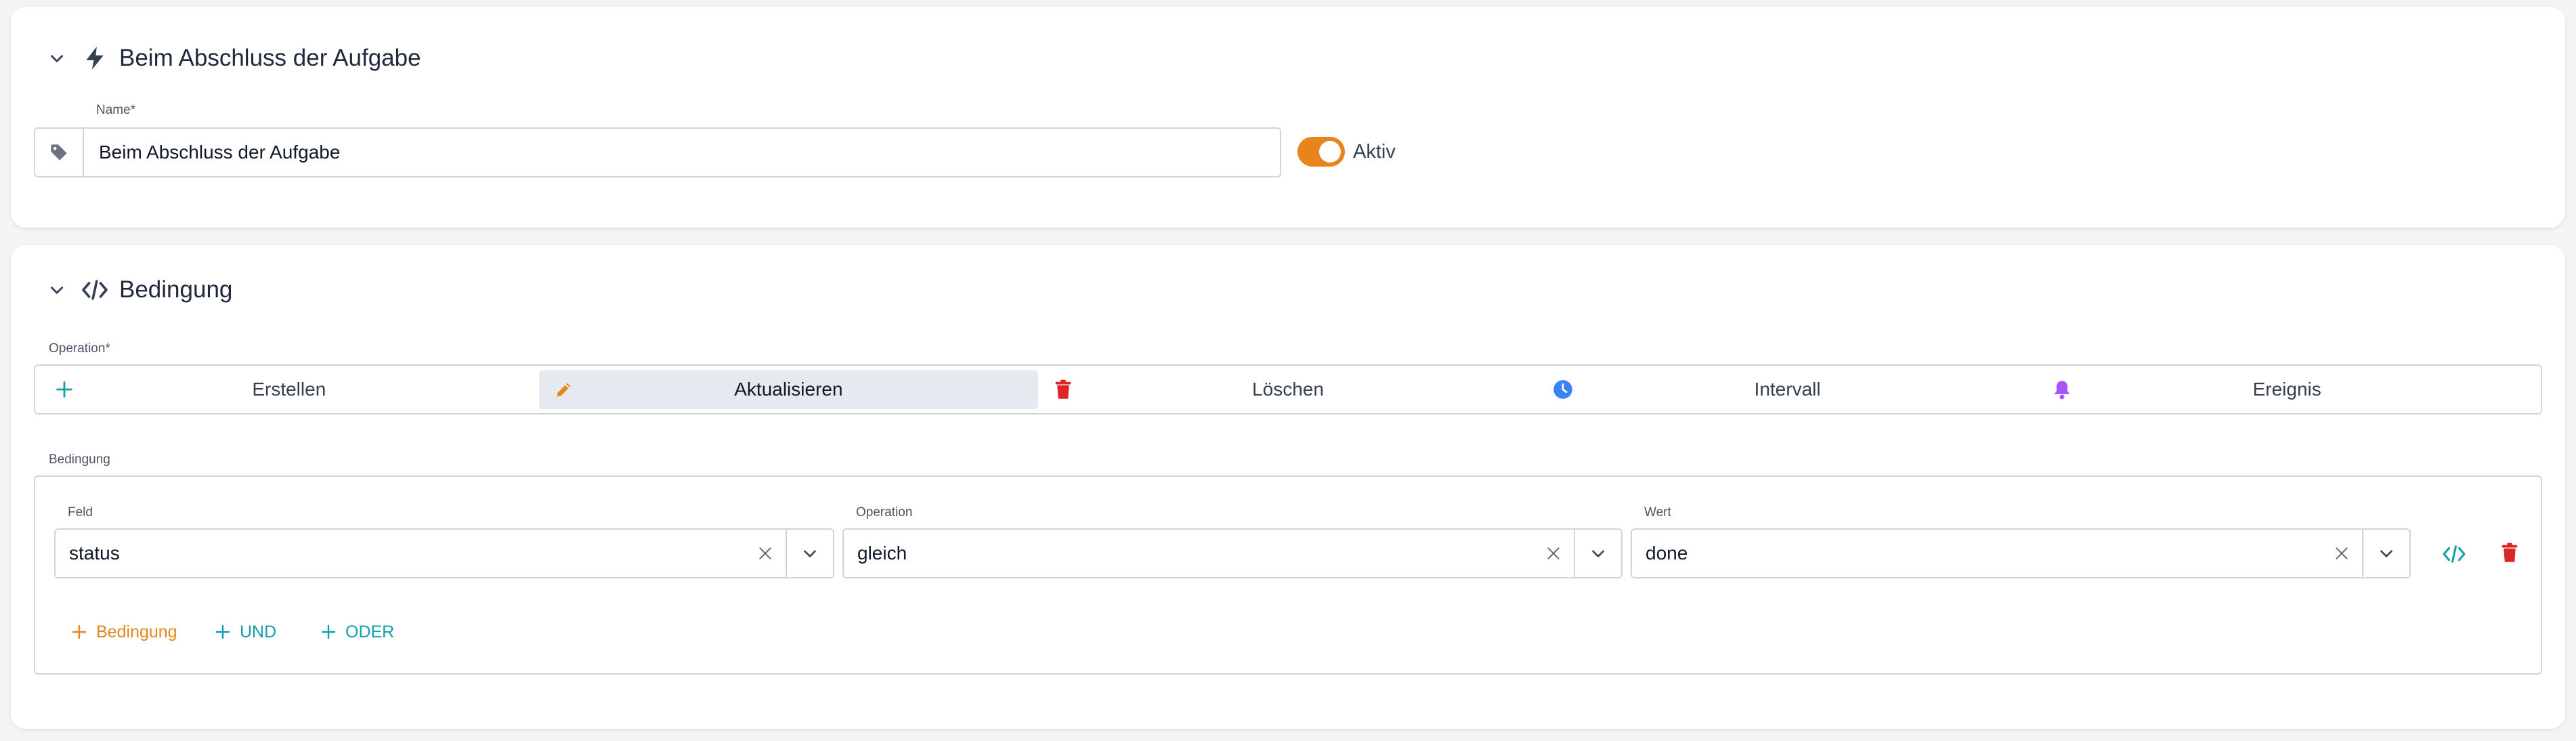 This screenshot has height=741, width=2576. I want to click on op-label: Aktualisieren, so click(788, 389).